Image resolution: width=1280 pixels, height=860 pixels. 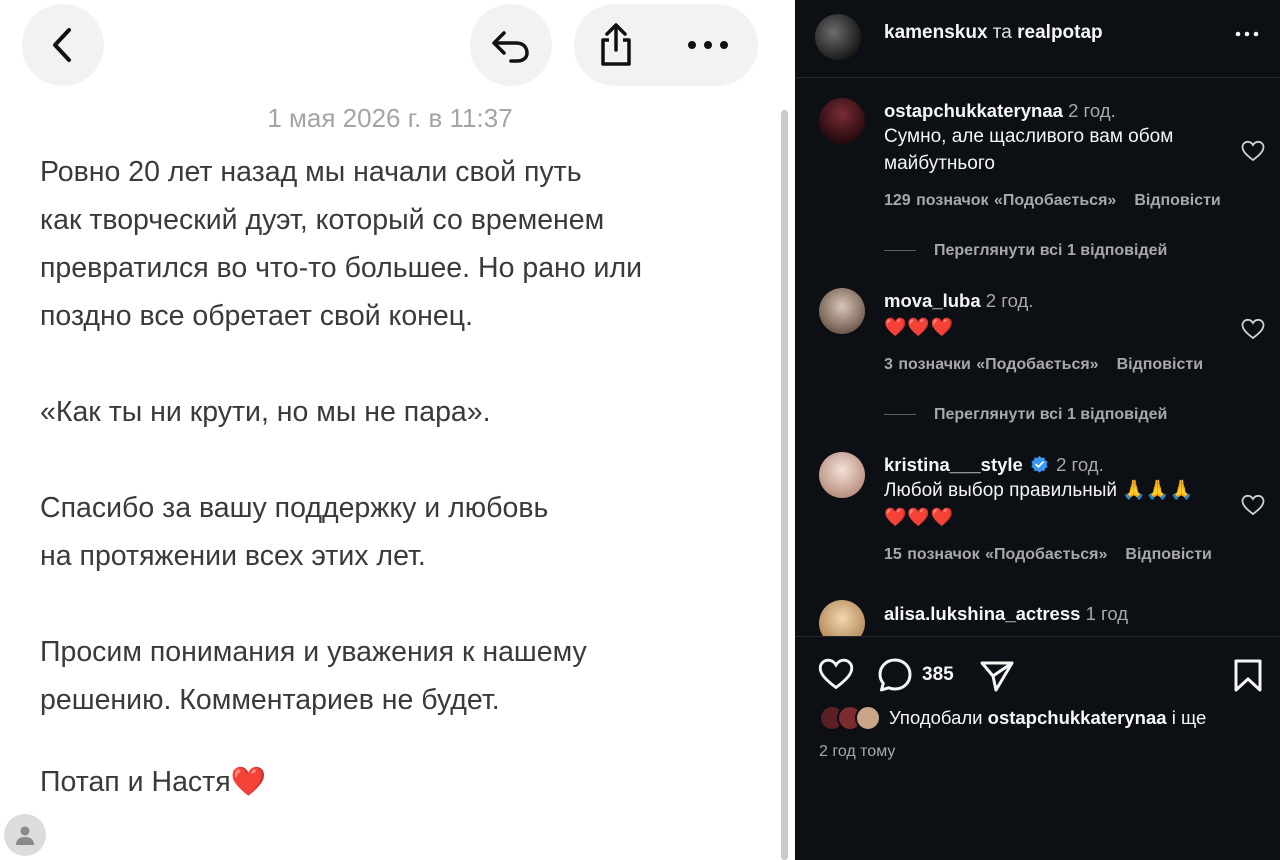 I want to click on note-signature: Потап и Настя❤️, so click(x=153, y=781).